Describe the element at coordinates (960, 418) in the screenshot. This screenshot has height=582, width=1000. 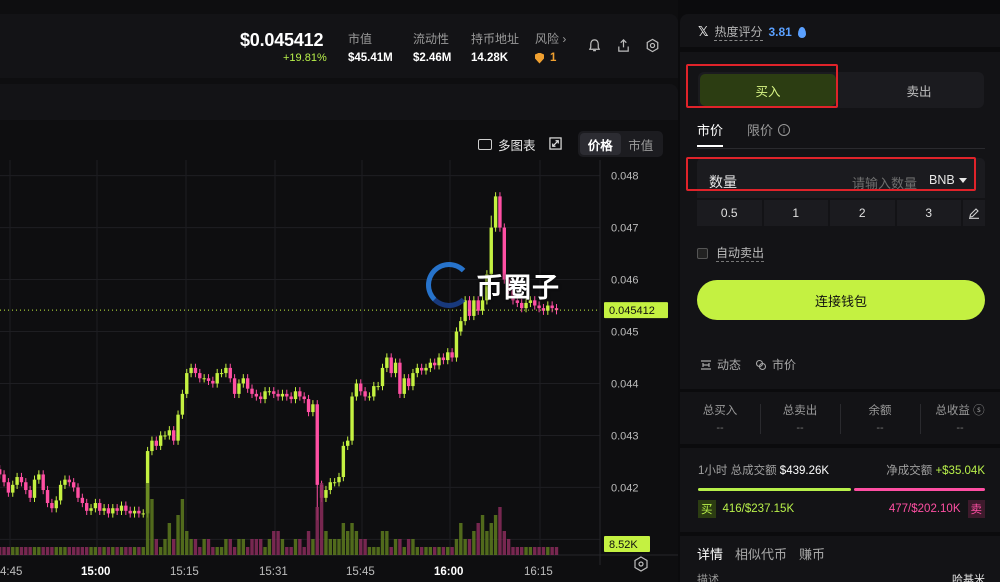
I see `total-profit: 总收益 ⓢ --` at that location.